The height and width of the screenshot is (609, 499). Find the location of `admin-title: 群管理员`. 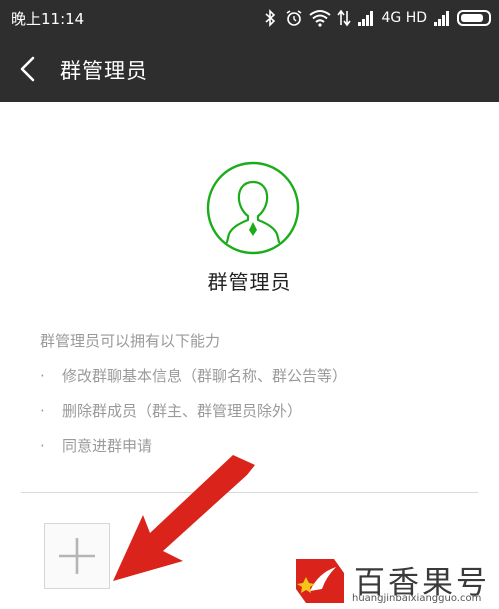

admin-title: 群管理员 is located at coordinates (249, 282).